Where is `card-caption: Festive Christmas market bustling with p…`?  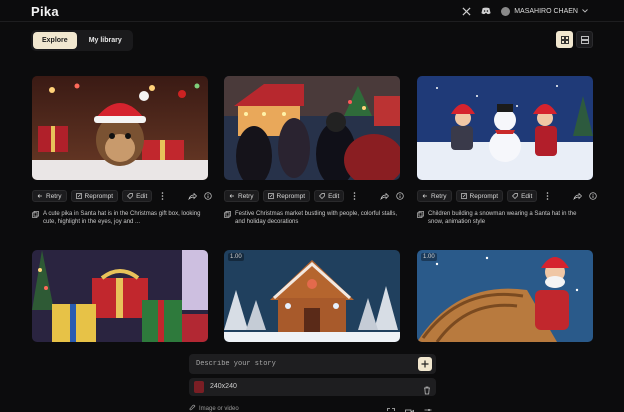
card-caption: Festive Christmas market bustling with p… is located at coordinates (312, 218).